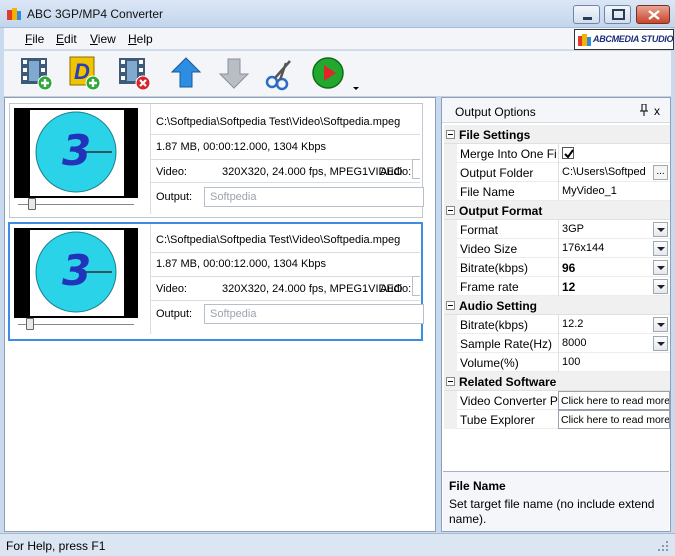 Image resolution: width=675 pixels, height=556 pixels. What do you see at coordinates (234, 73) in the screenshot?
I see `move-down-icon` at bounding box center [234, 73].